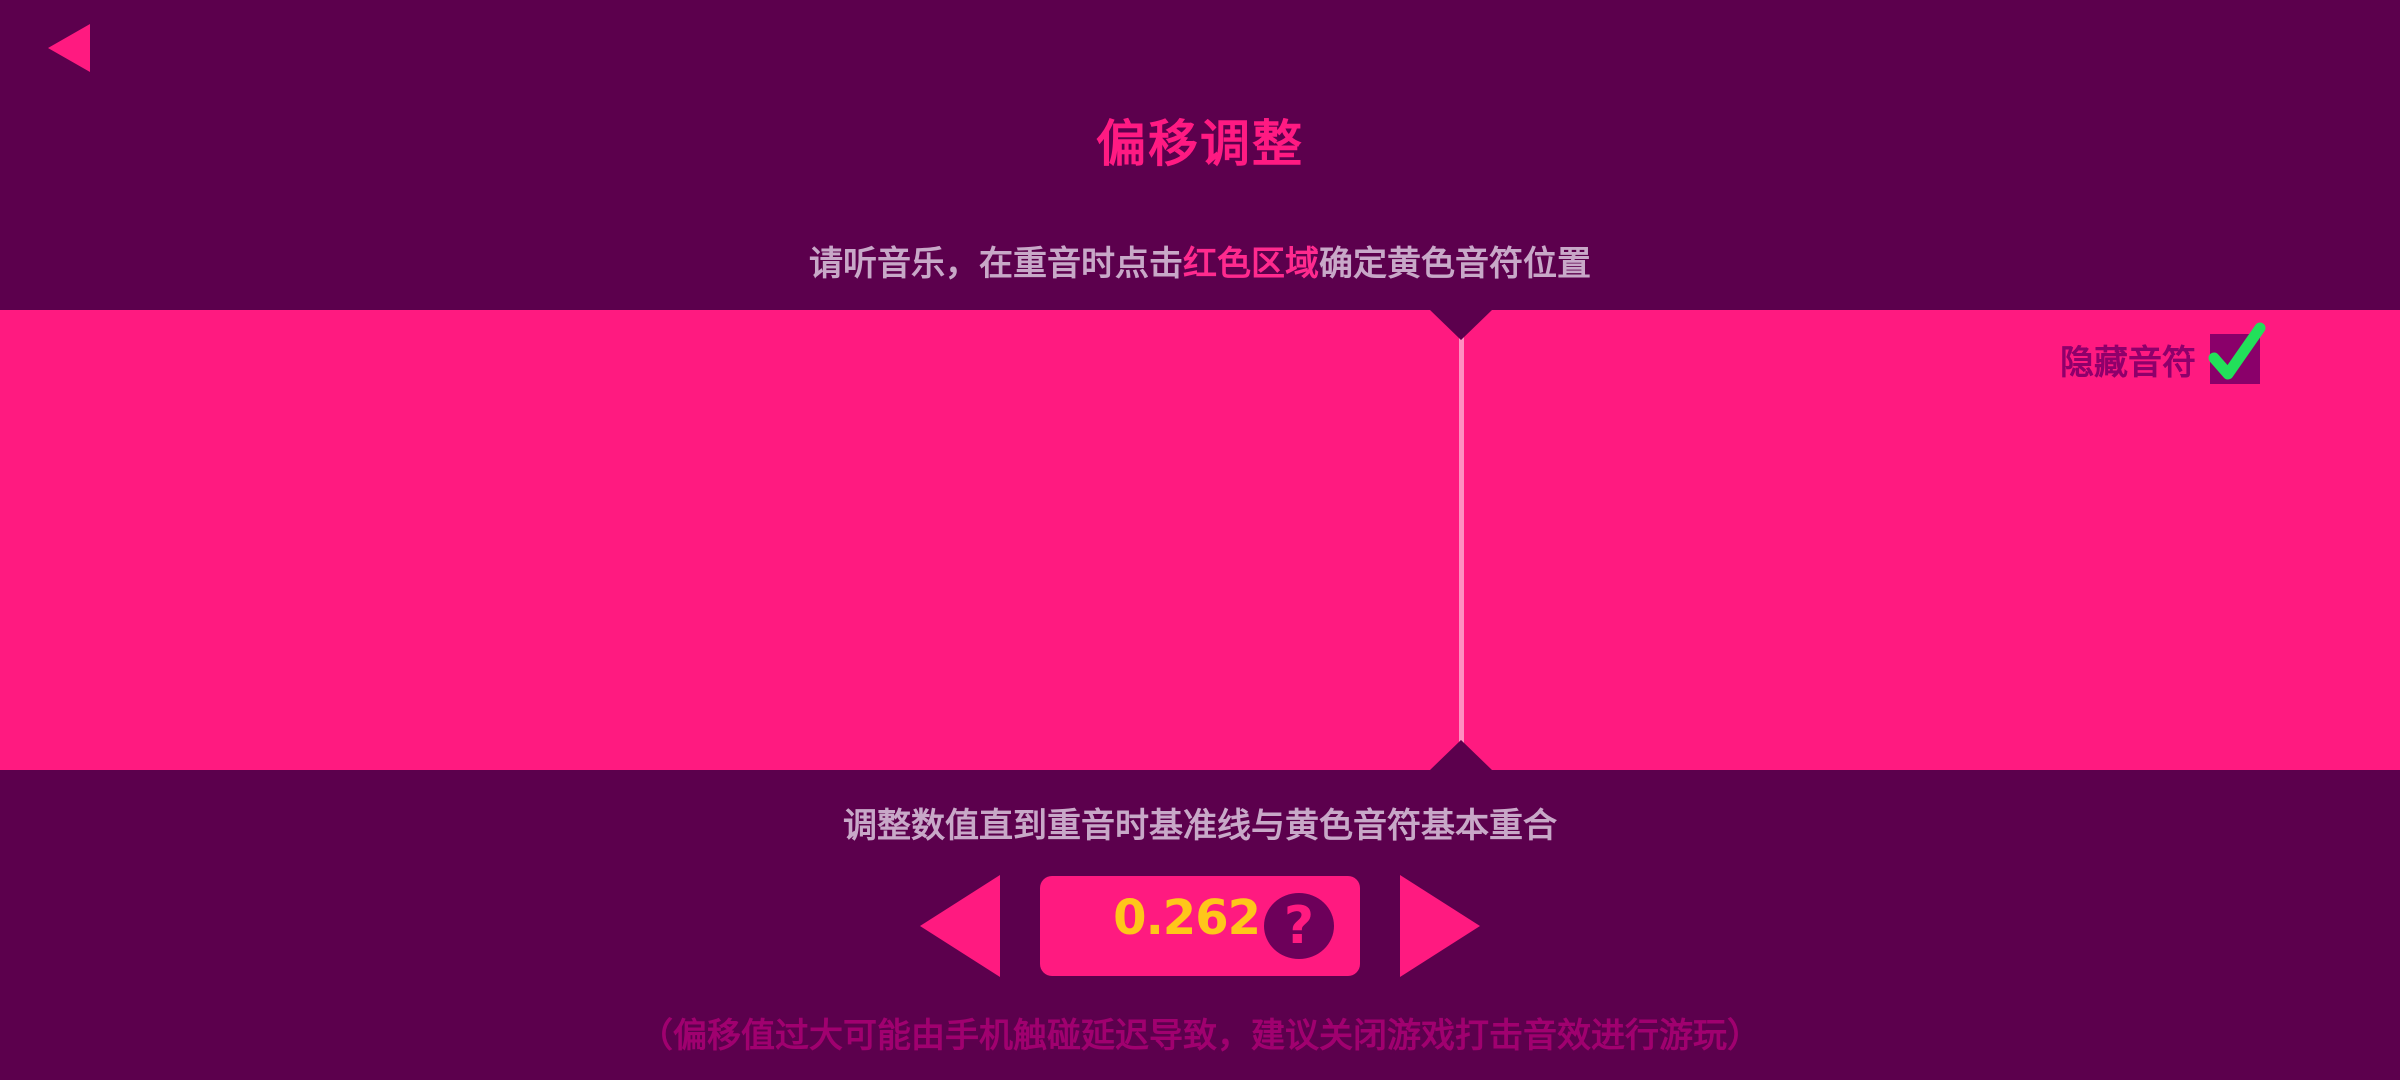 The width and height of the screenshot is (2400, 1080). I want to click on decrease-offset-button, so click(960, 926).